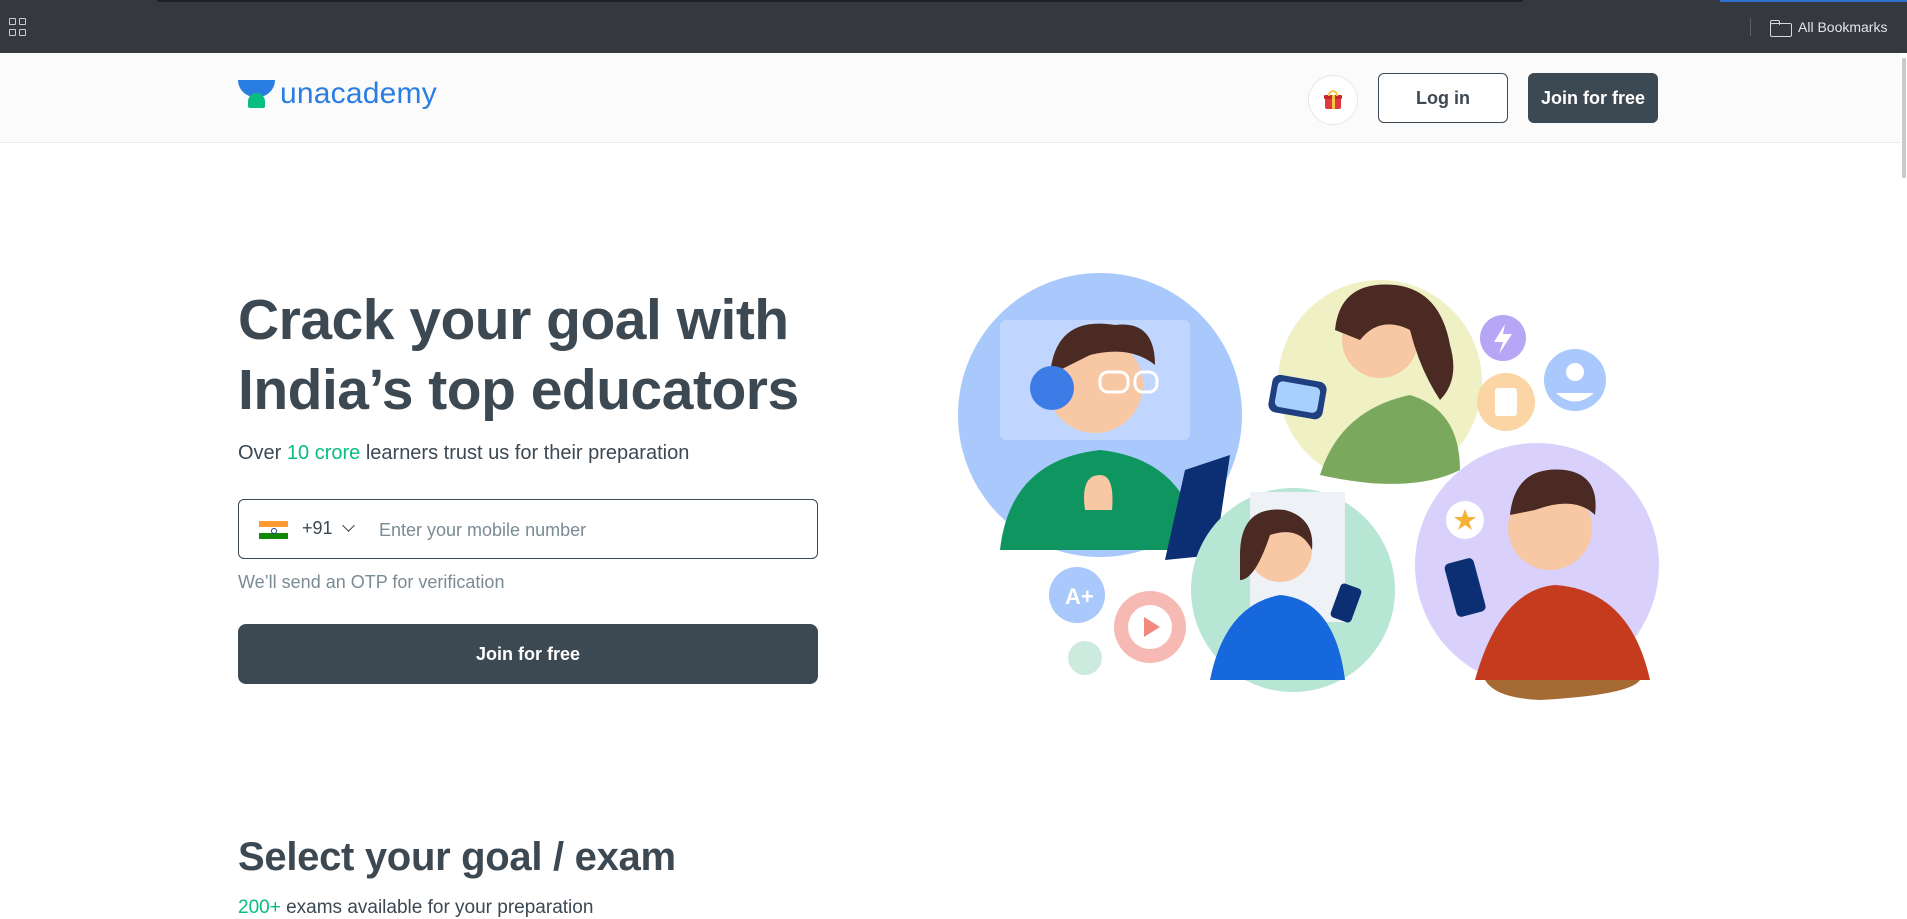 Image resolution: width=1907 pixels, height=919 pixels. I want to click on chevron-down-icon, so click(348, 525).